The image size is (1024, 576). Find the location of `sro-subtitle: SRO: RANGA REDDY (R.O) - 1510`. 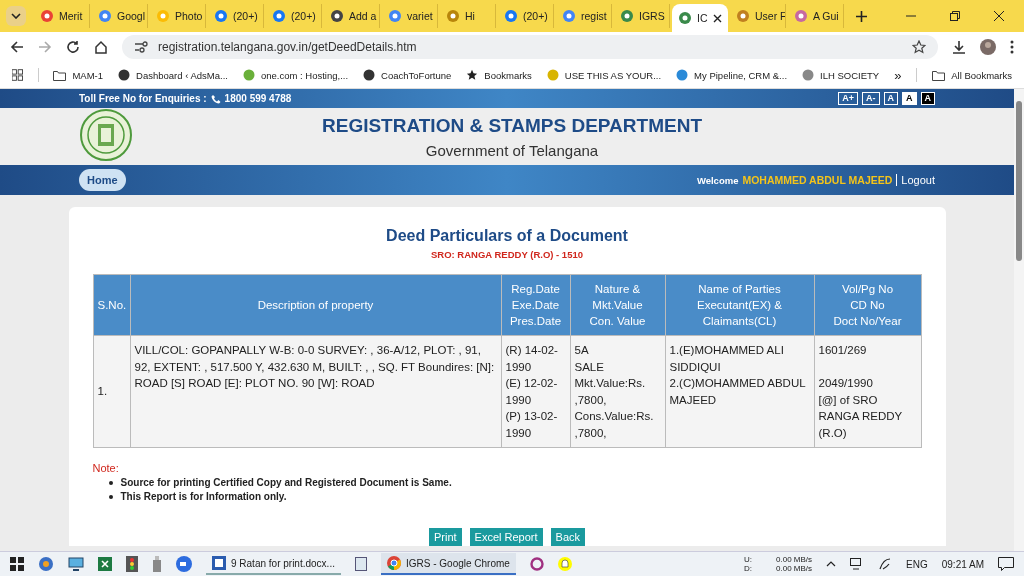

sro-subtitle: SRO: RANGA REDDY (R.O) - 1510 is located at coordinates (507, 254).